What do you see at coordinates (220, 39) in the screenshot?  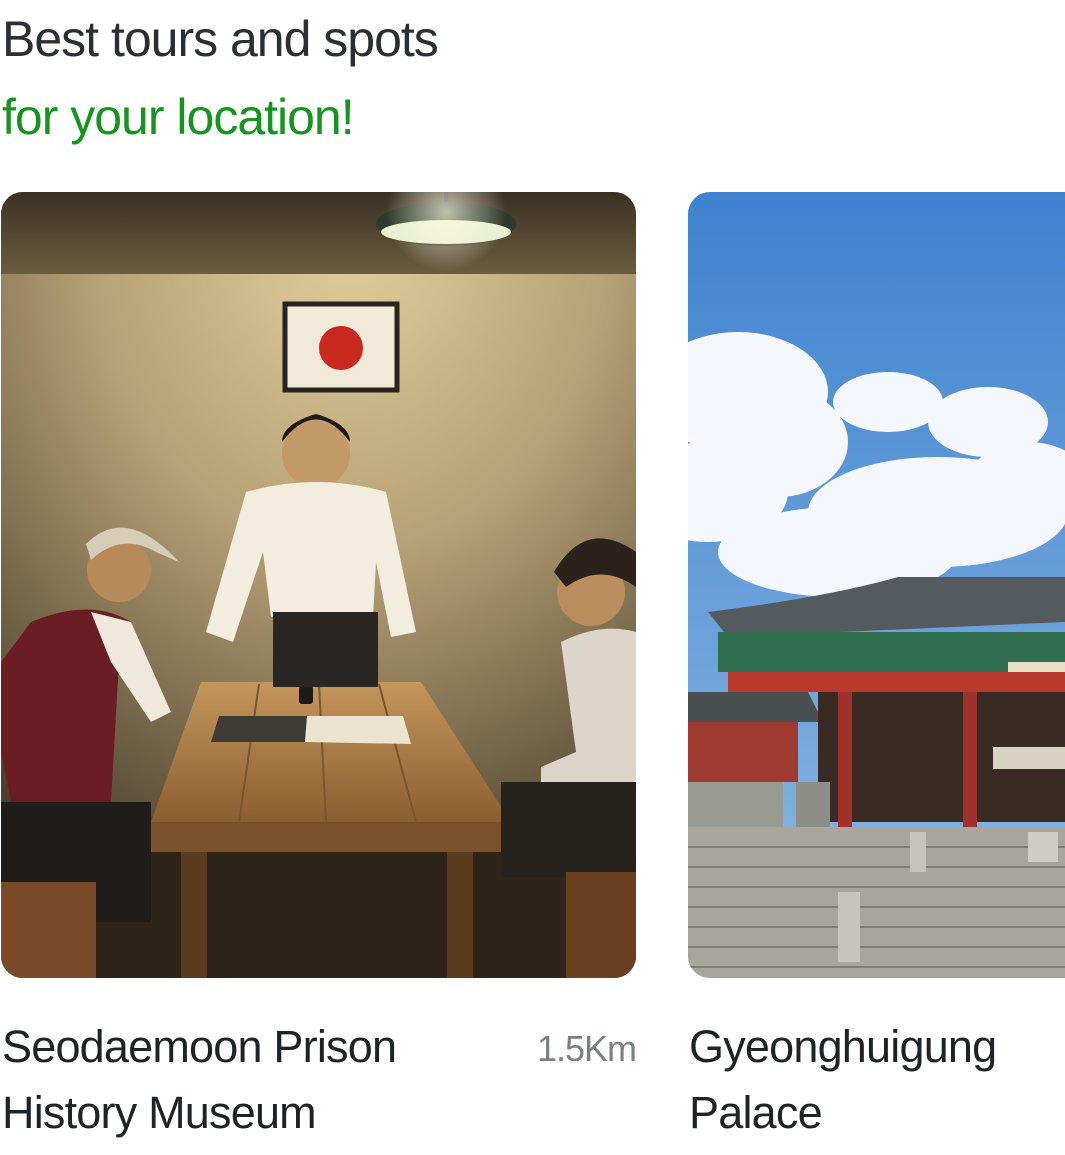 I see `heading-line-1: Best tours and spots` at bounding box center [220, 39].